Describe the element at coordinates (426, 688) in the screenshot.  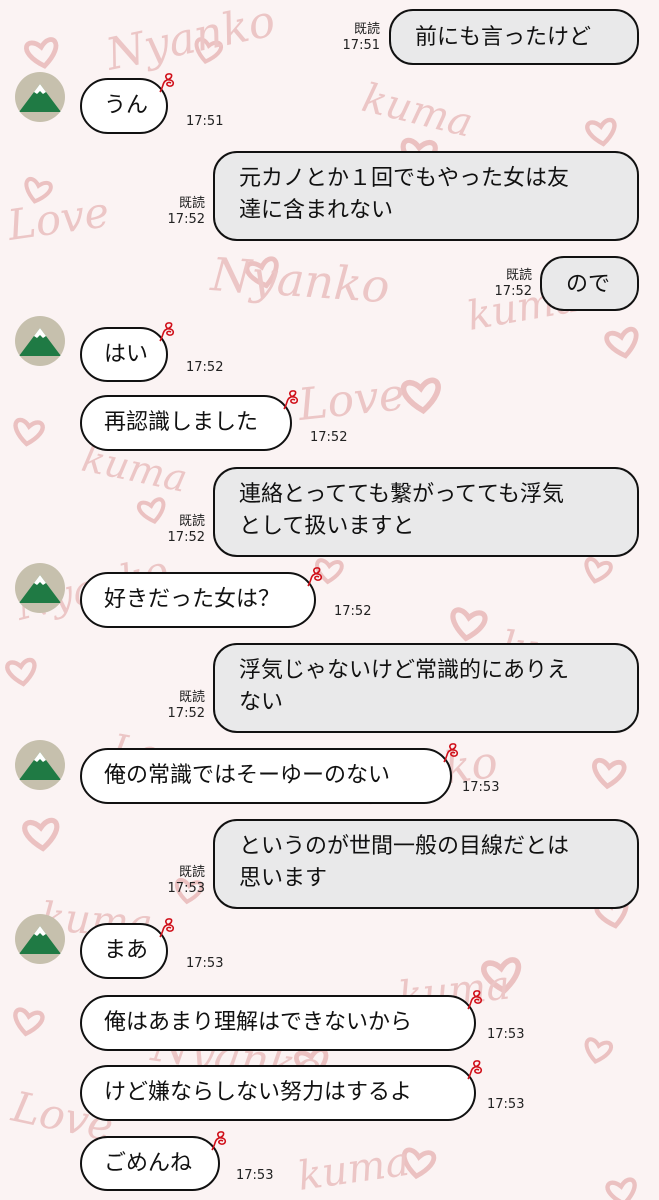
I see `message-bubble: 浮気じゃないけど常識的にありえ ない` at that location.